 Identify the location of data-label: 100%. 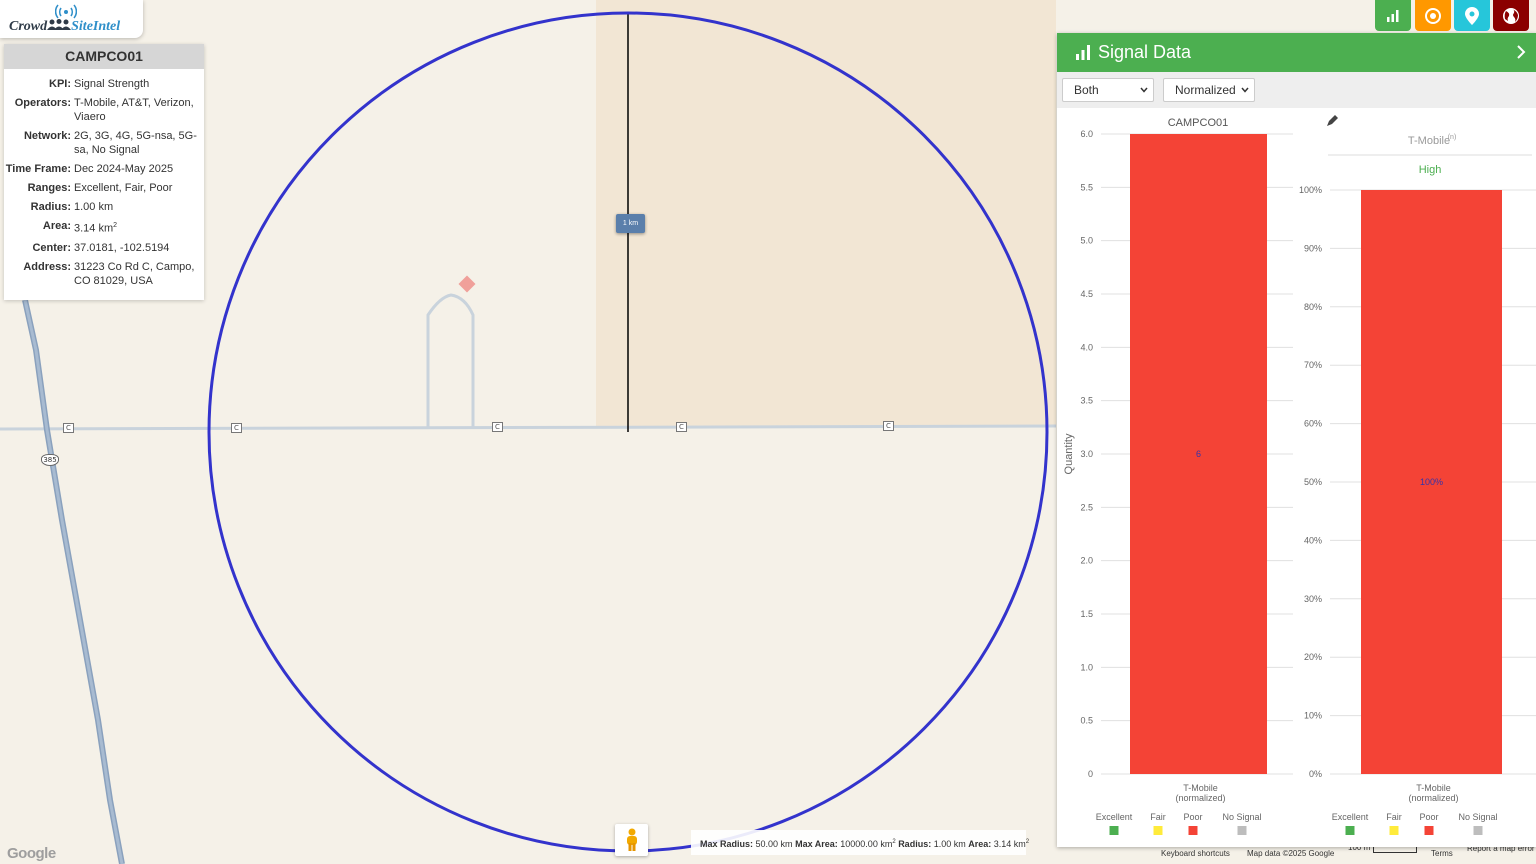
(1431, 482).